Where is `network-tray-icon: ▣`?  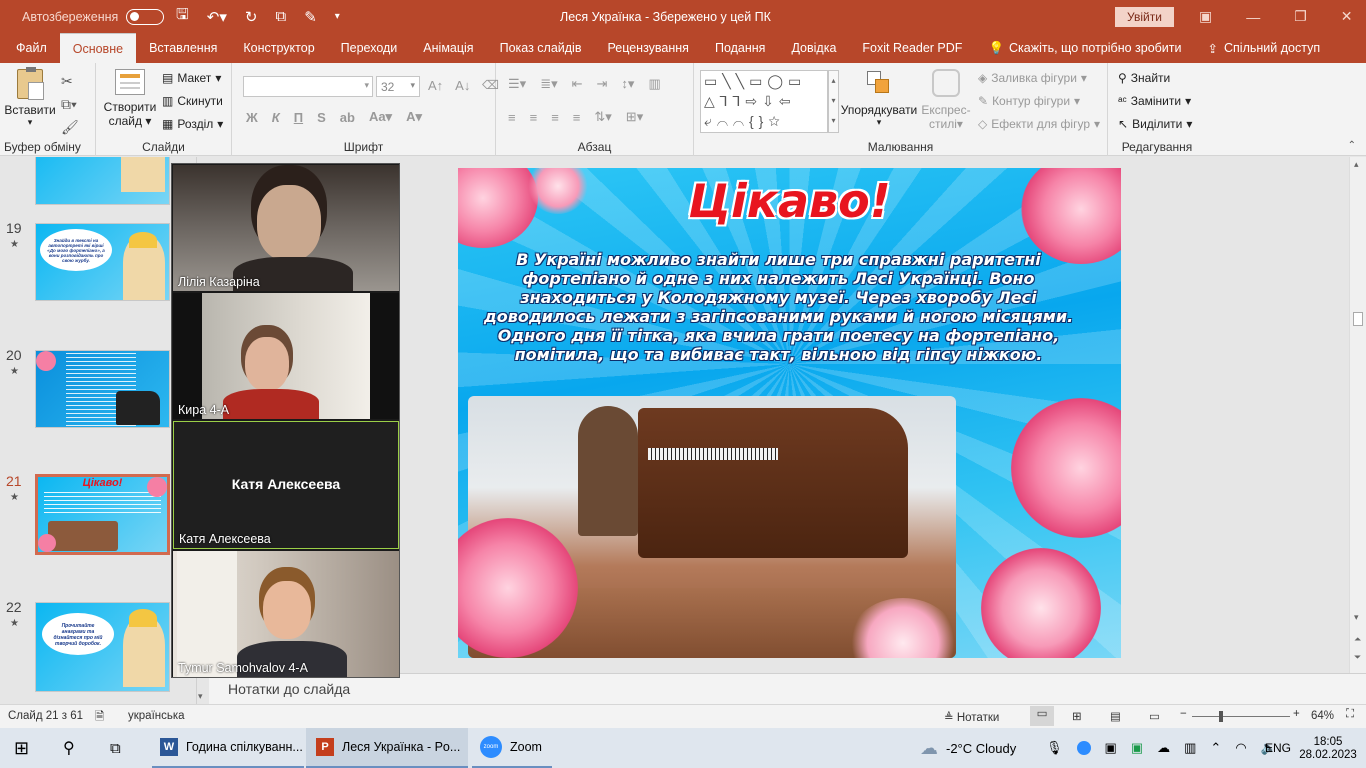
network-tray-icon: ▣ is located at coordinates (1111, 748).